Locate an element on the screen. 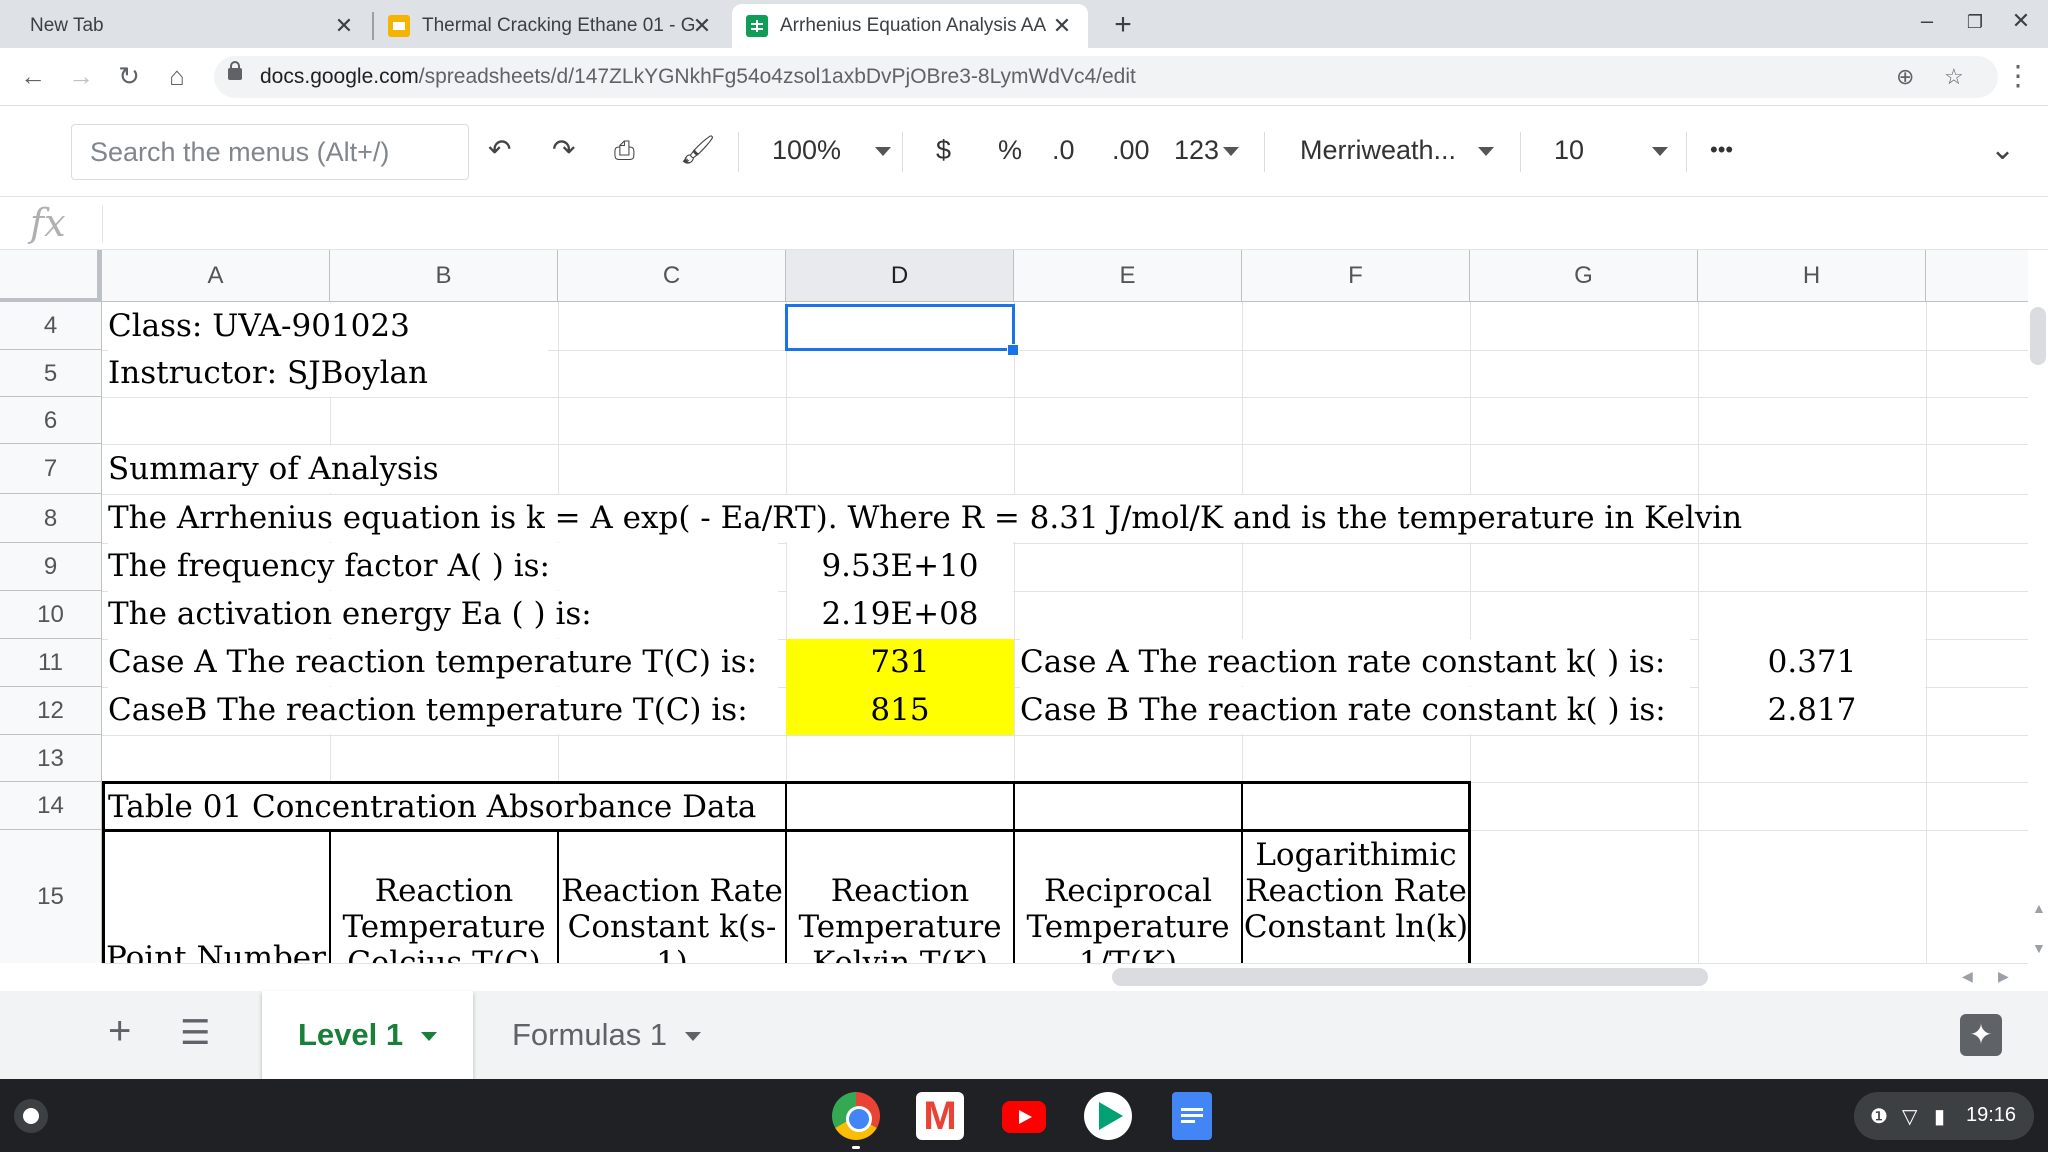 Image resolution: width=2048 pixels, height=1152 pixels. column-header-h: H is located at coordinates (1812, 276).